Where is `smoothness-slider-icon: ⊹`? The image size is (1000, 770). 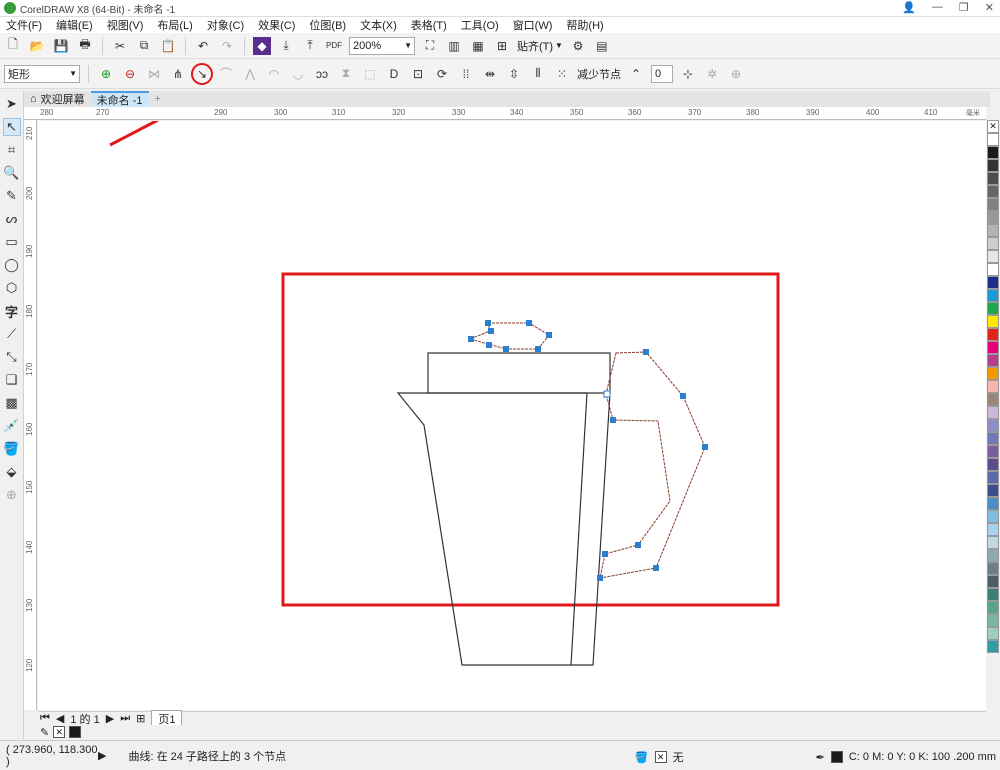 smoothness-slider-icon: ⊹ is located at coordinates (688, 74).